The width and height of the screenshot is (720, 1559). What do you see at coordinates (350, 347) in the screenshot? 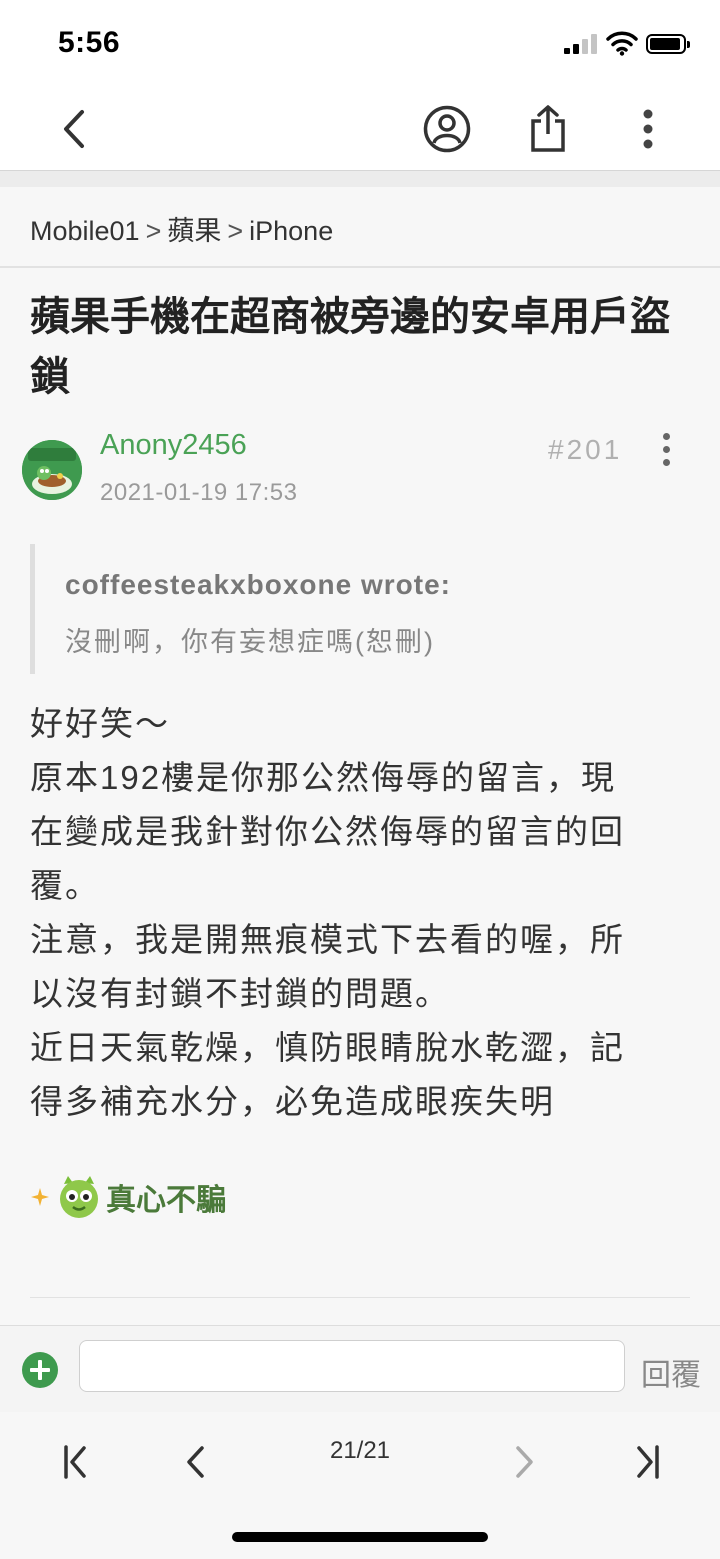
I see `thread-title: 蘋果手機在超商被旁邊的安卓用戶盜鎖` at bounding box center [350, 347].